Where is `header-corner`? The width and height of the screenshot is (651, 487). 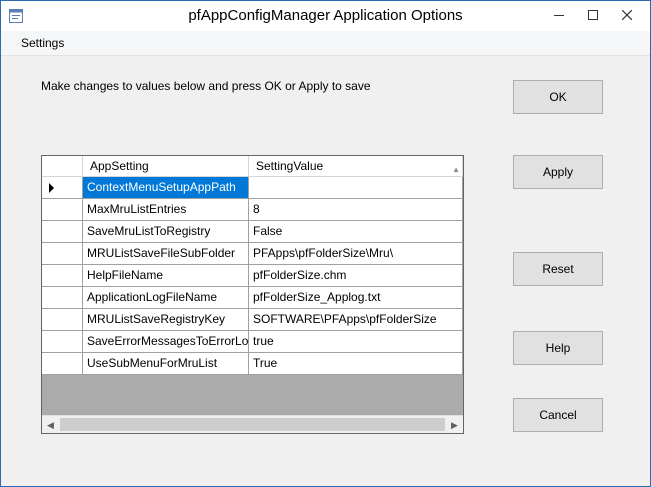 header-corner is located at coordinates (62, 166).